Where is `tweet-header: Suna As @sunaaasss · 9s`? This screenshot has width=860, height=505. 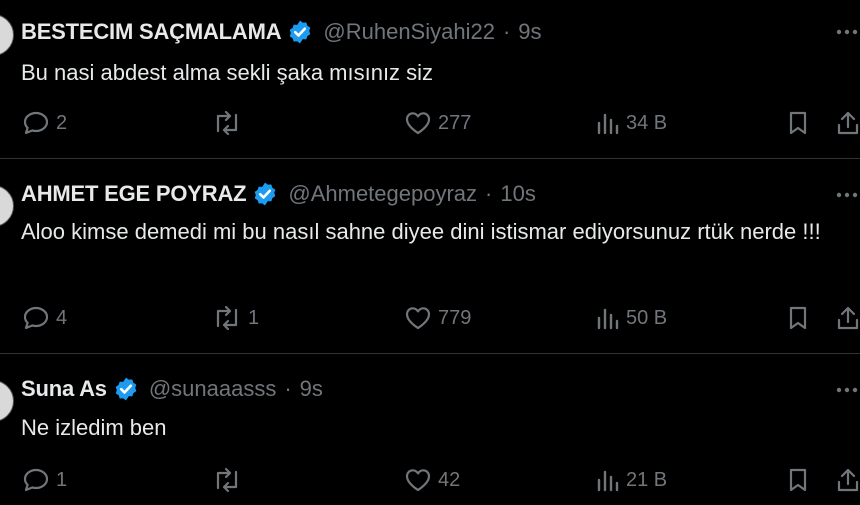
tweet-header: Suna As @sunaaasss · 9s is located at coordinates (172, 389).